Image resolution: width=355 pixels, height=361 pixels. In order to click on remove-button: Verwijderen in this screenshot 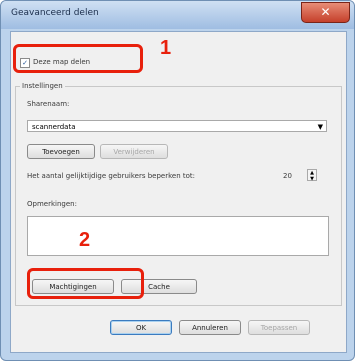, I will do `click(134, 151)`.